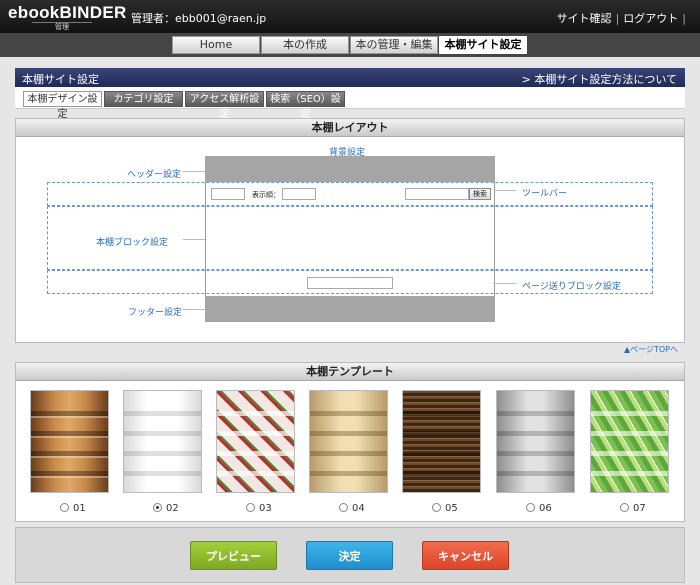 This screenshot has width=700, height=585. I want to click on radio-label: 01, so click(79, 508).